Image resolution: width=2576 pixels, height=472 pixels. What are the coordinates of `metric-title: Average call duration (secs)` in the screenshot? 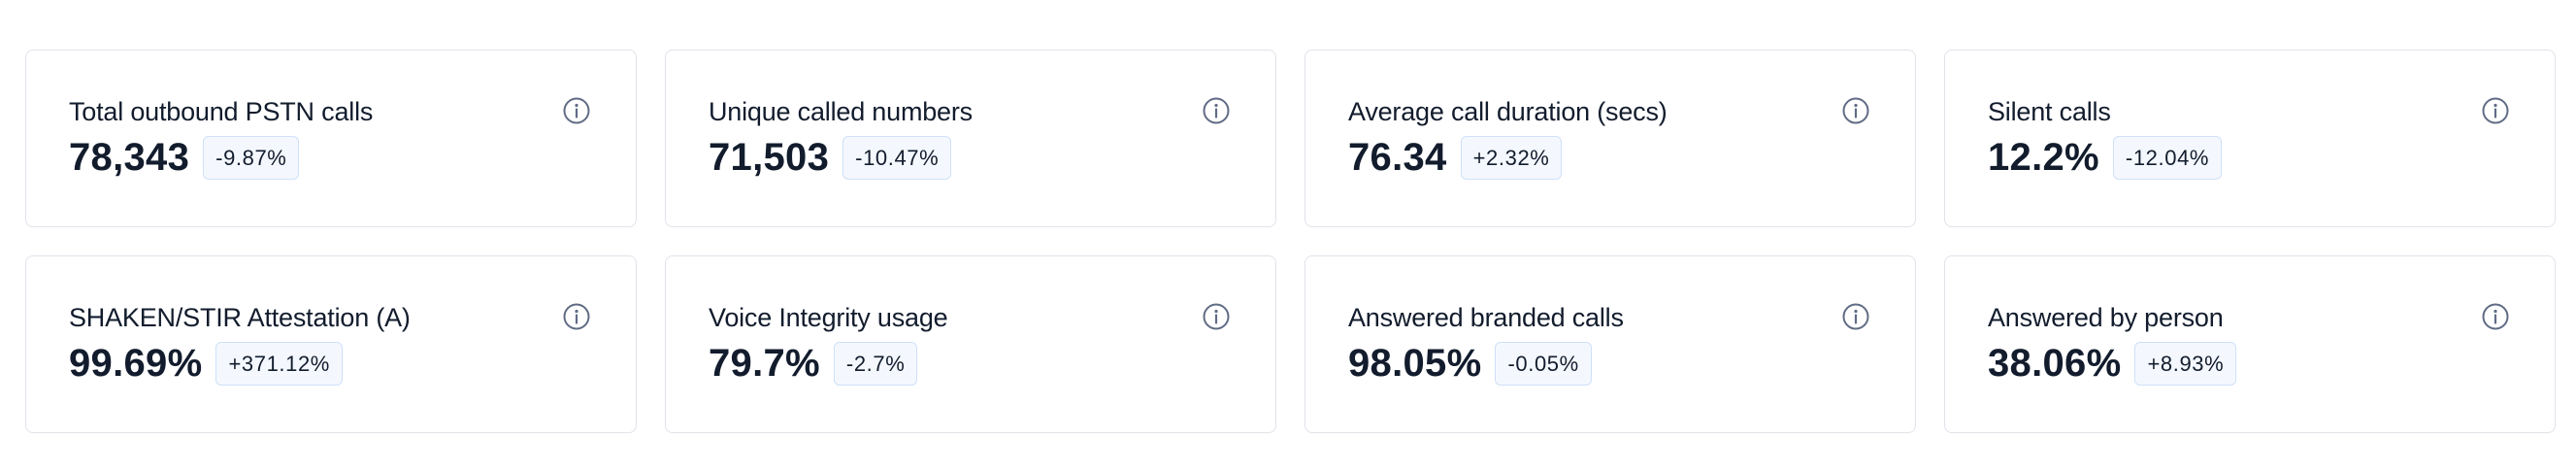 It's located at (1508, 111).